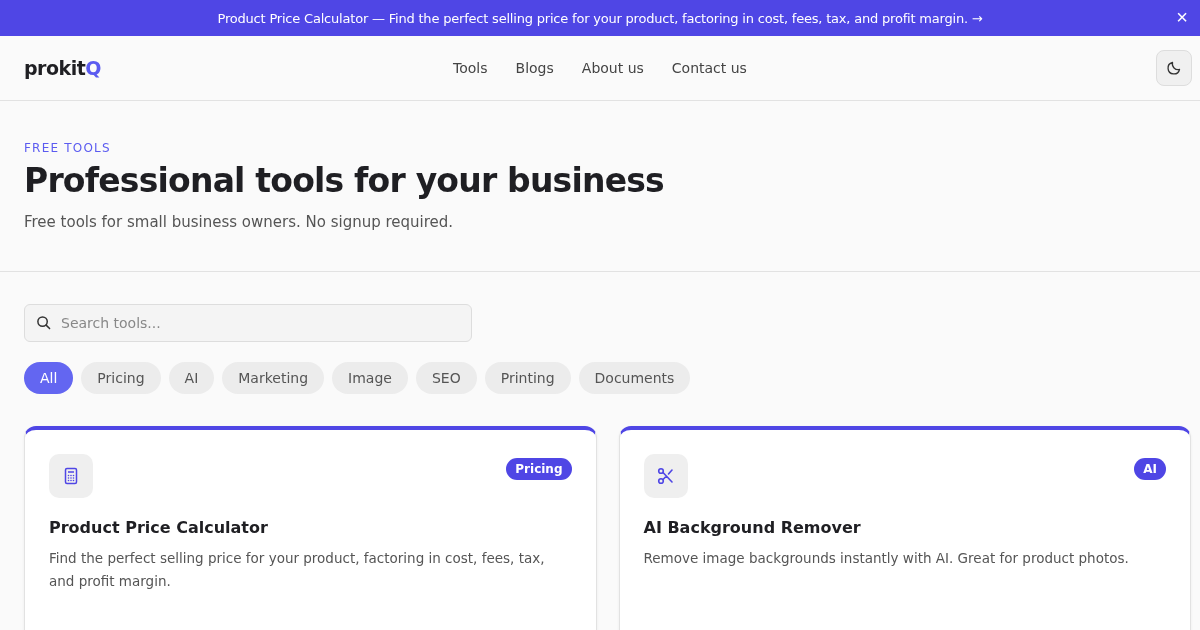 The image size is (1200, 630). I want to click on tool-title: Product Price Calculator, so click(159, 527).